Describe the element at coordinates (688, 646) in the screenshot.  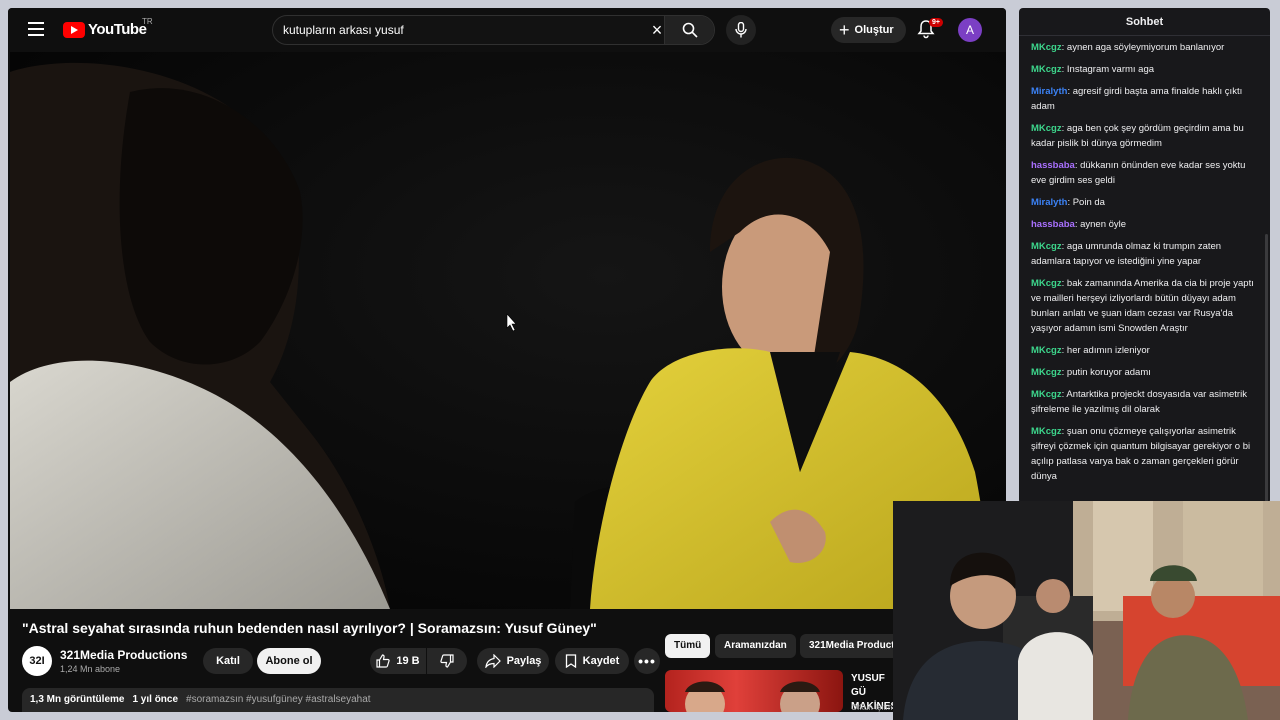
I see `chip-all: Tümü` at that location.